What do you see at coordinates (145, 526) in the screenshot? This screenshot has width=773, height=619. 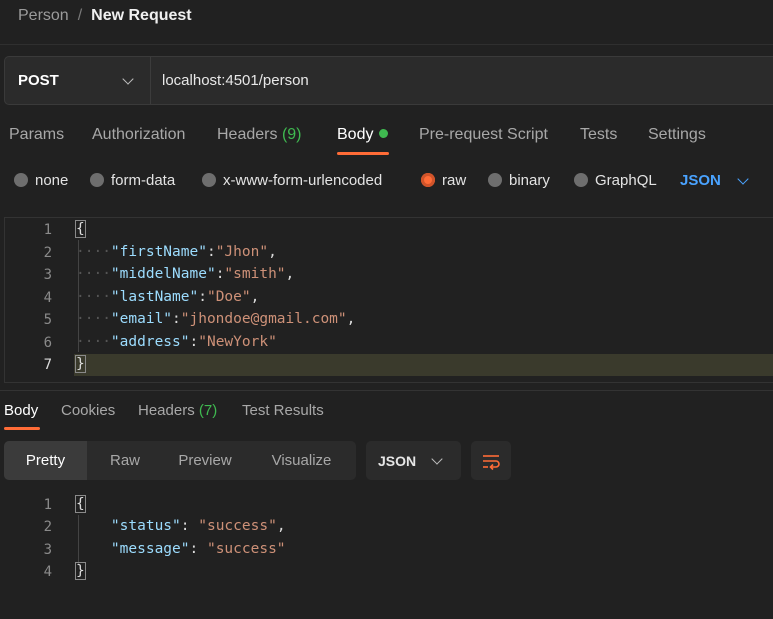 I see `json-key: "status"` at bounding box center [145, 526].